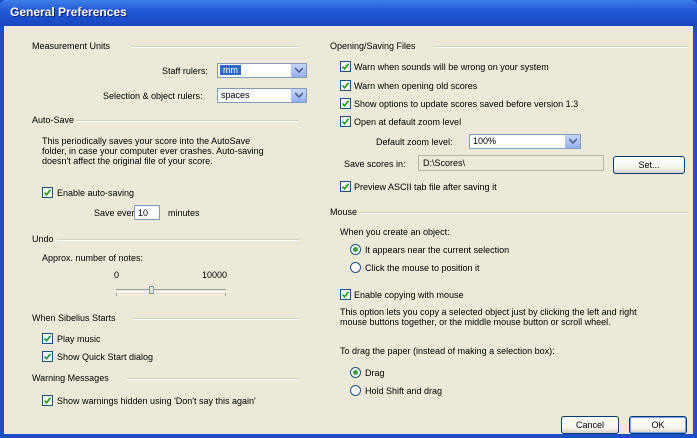 The image size is (697, 438). Describe the element at coordinates (53, 120) in the screenshot. I see `auto-save-heading: Auto-Save` at that location.